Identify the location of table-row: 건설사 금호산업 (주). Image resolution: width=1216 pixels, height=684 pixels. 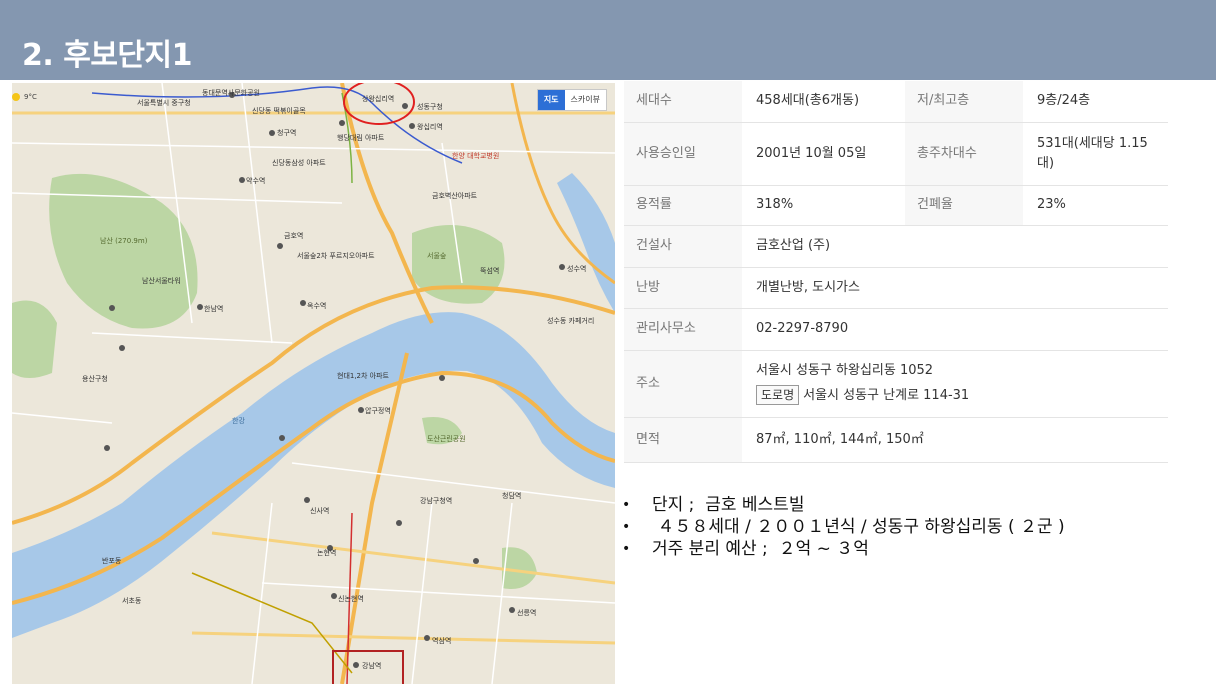
(896, 246).